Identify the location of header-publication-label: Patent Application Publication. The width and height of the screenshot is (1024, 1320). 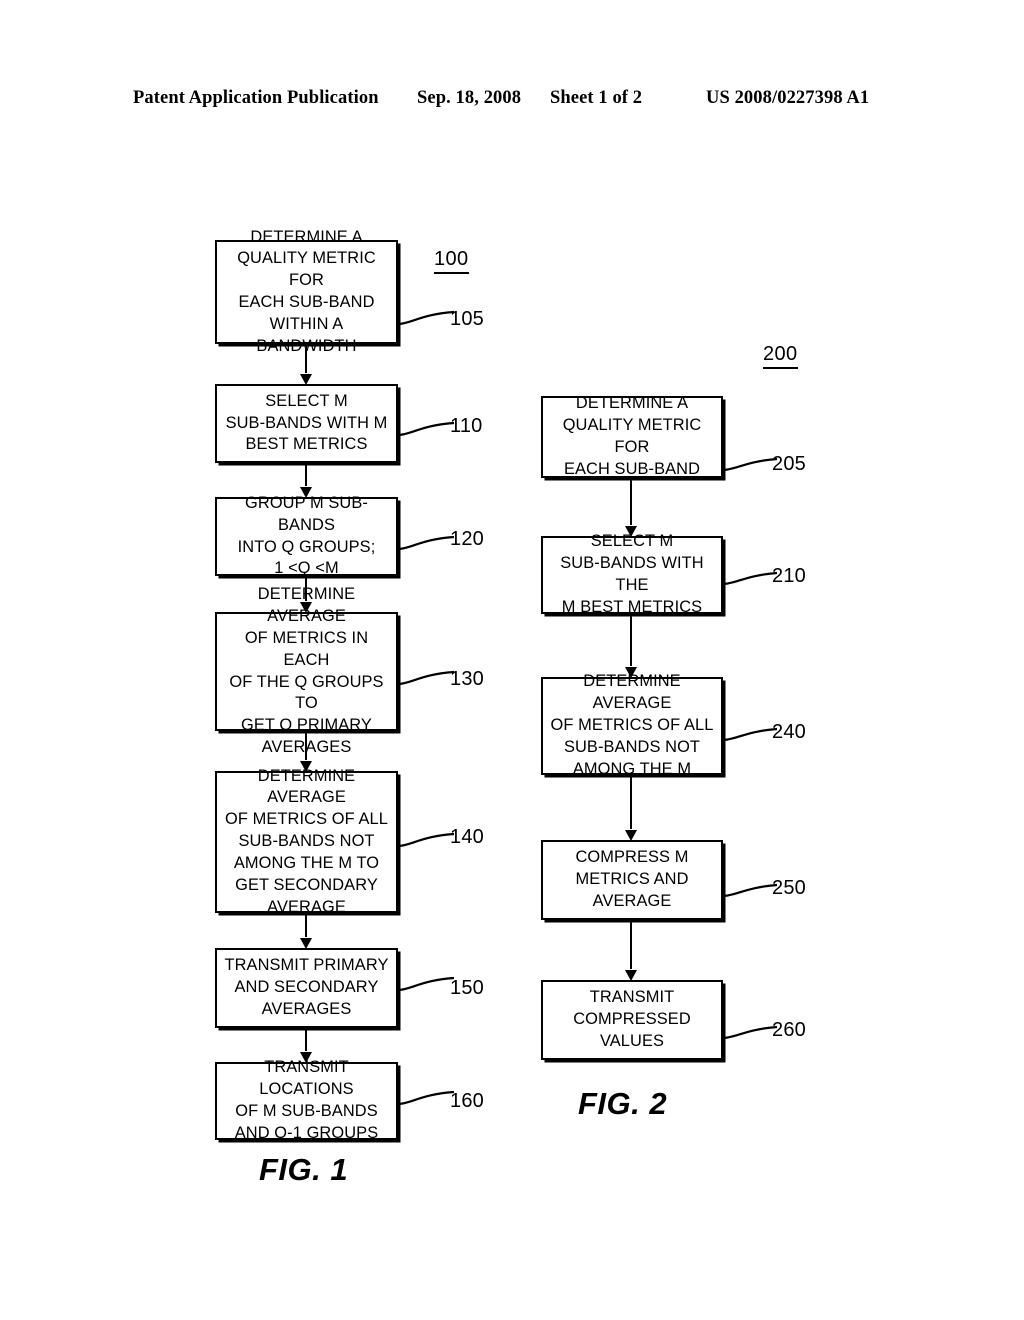
(256, 98).